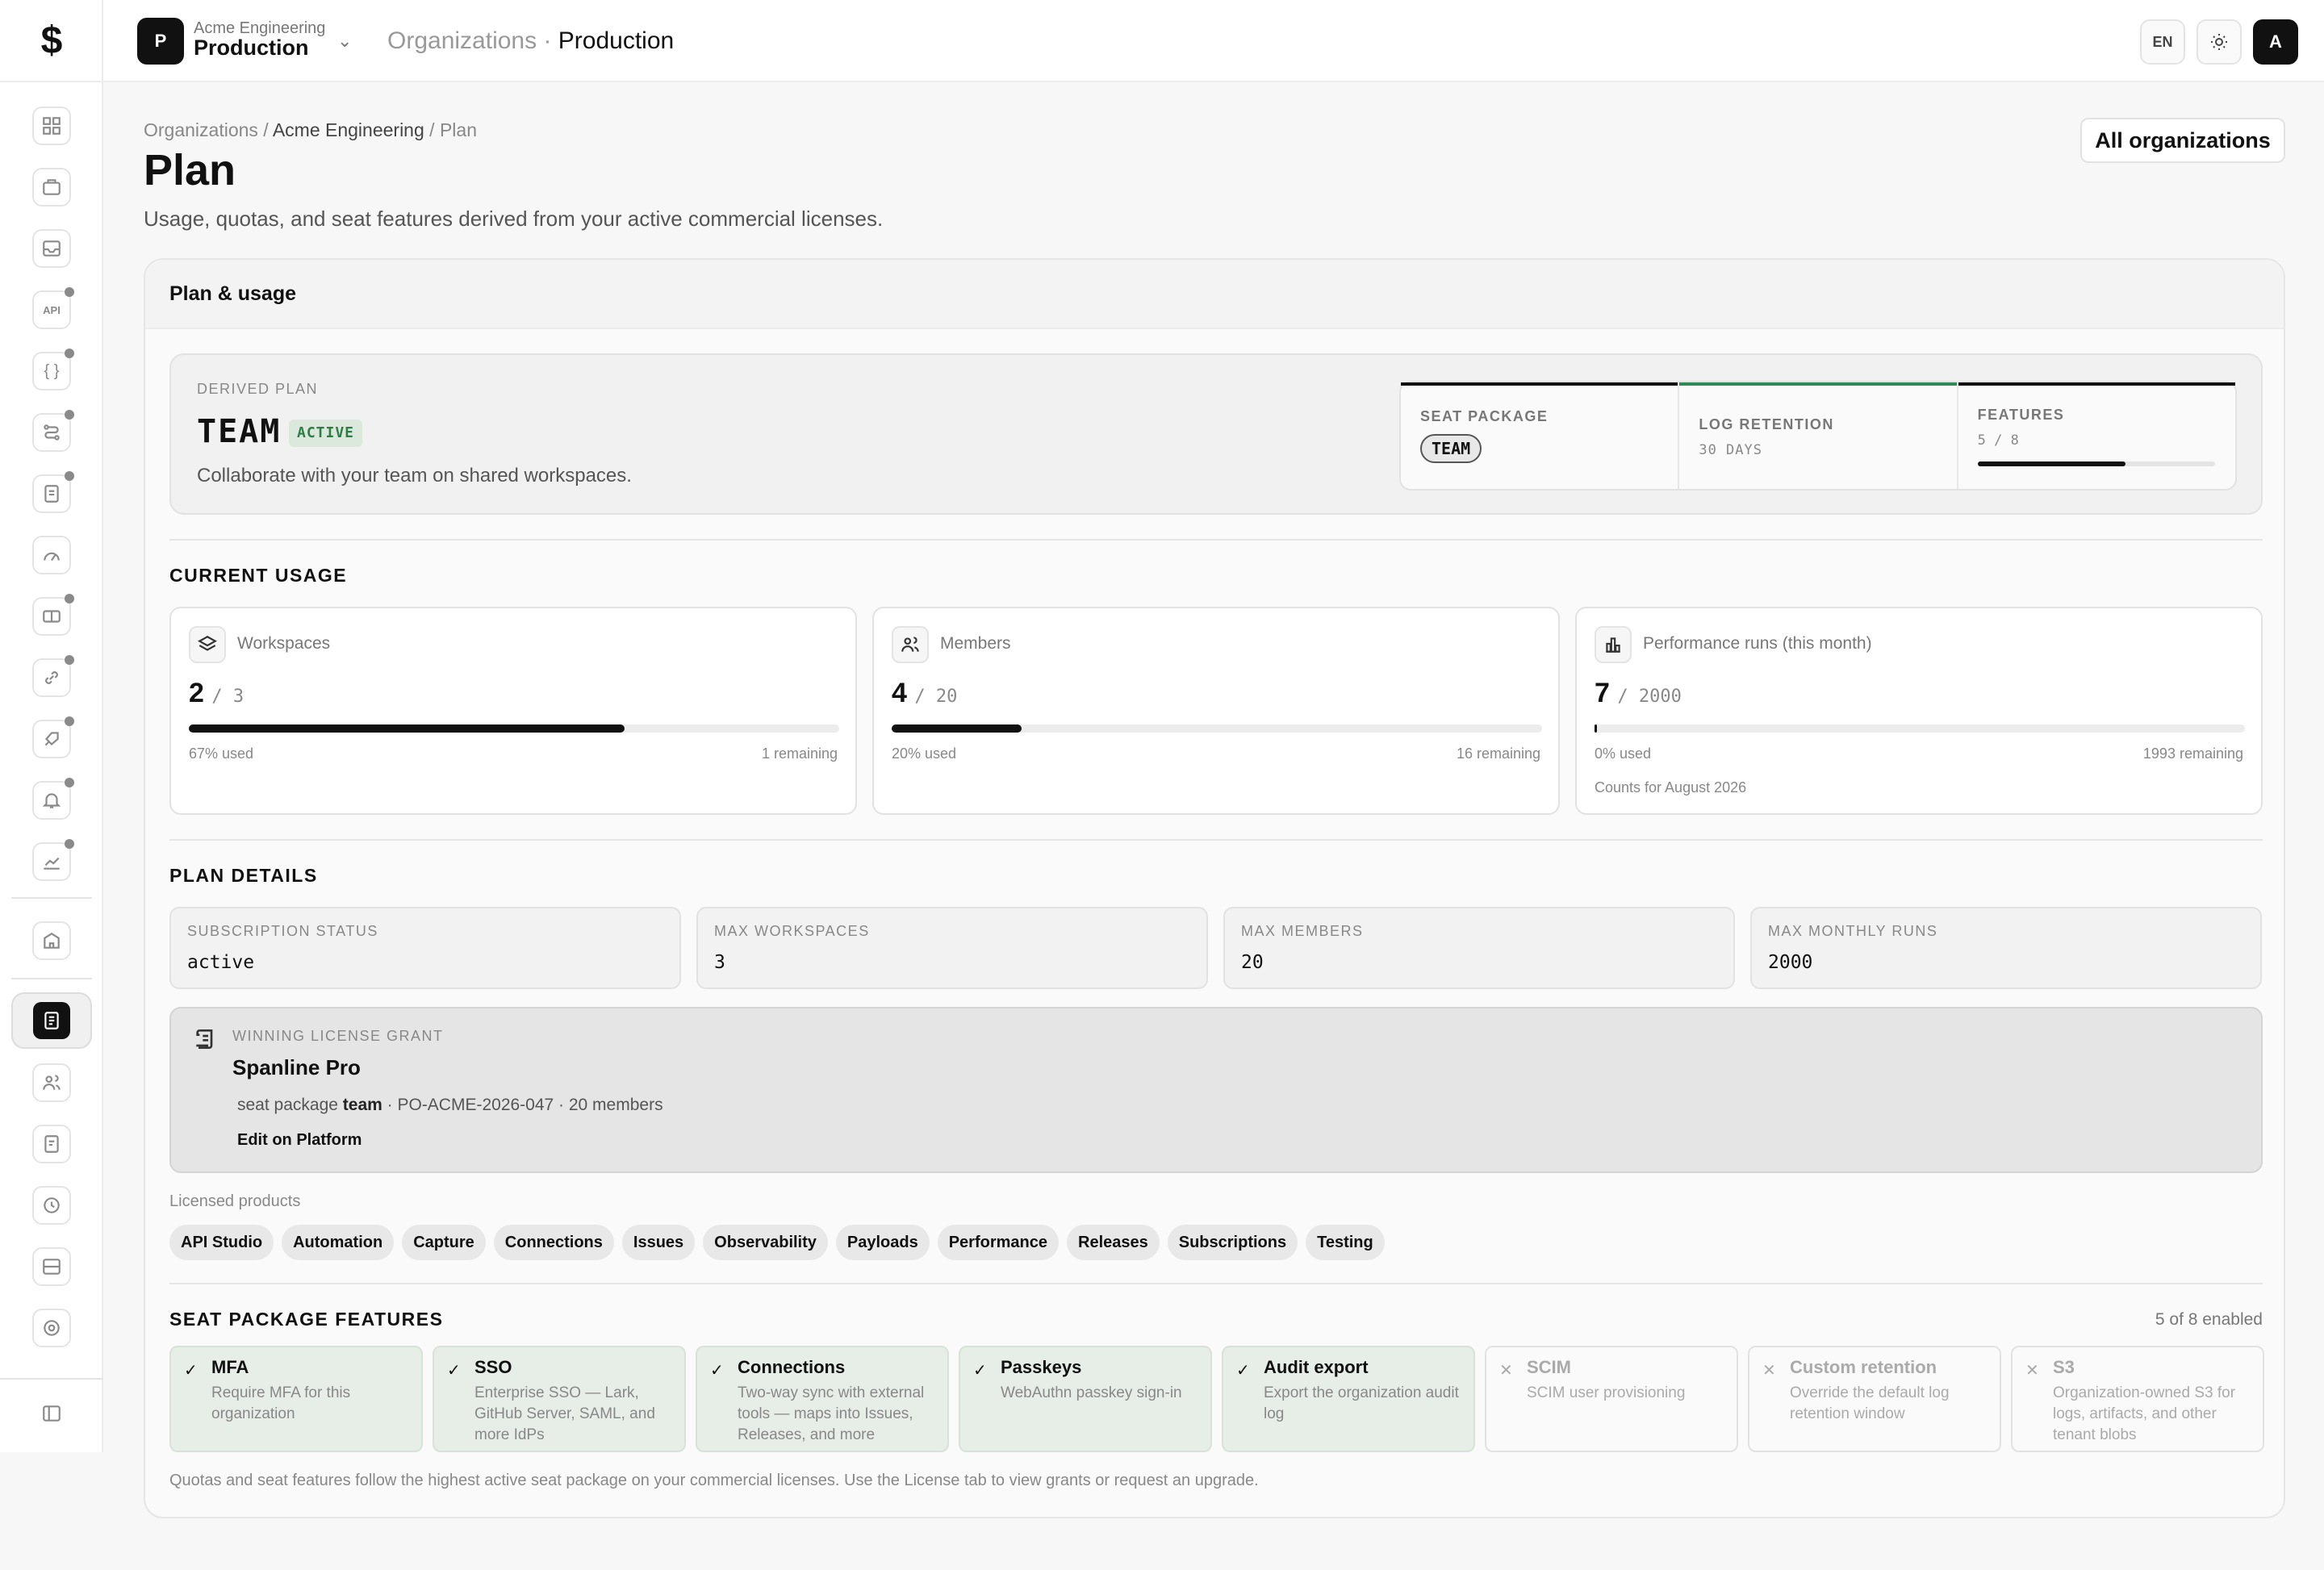 This screenshot has height=1570, width=2324. Describe the element at coordinates (339, 1242) in the screenshot. I see `product-chip: Automation` at that location.